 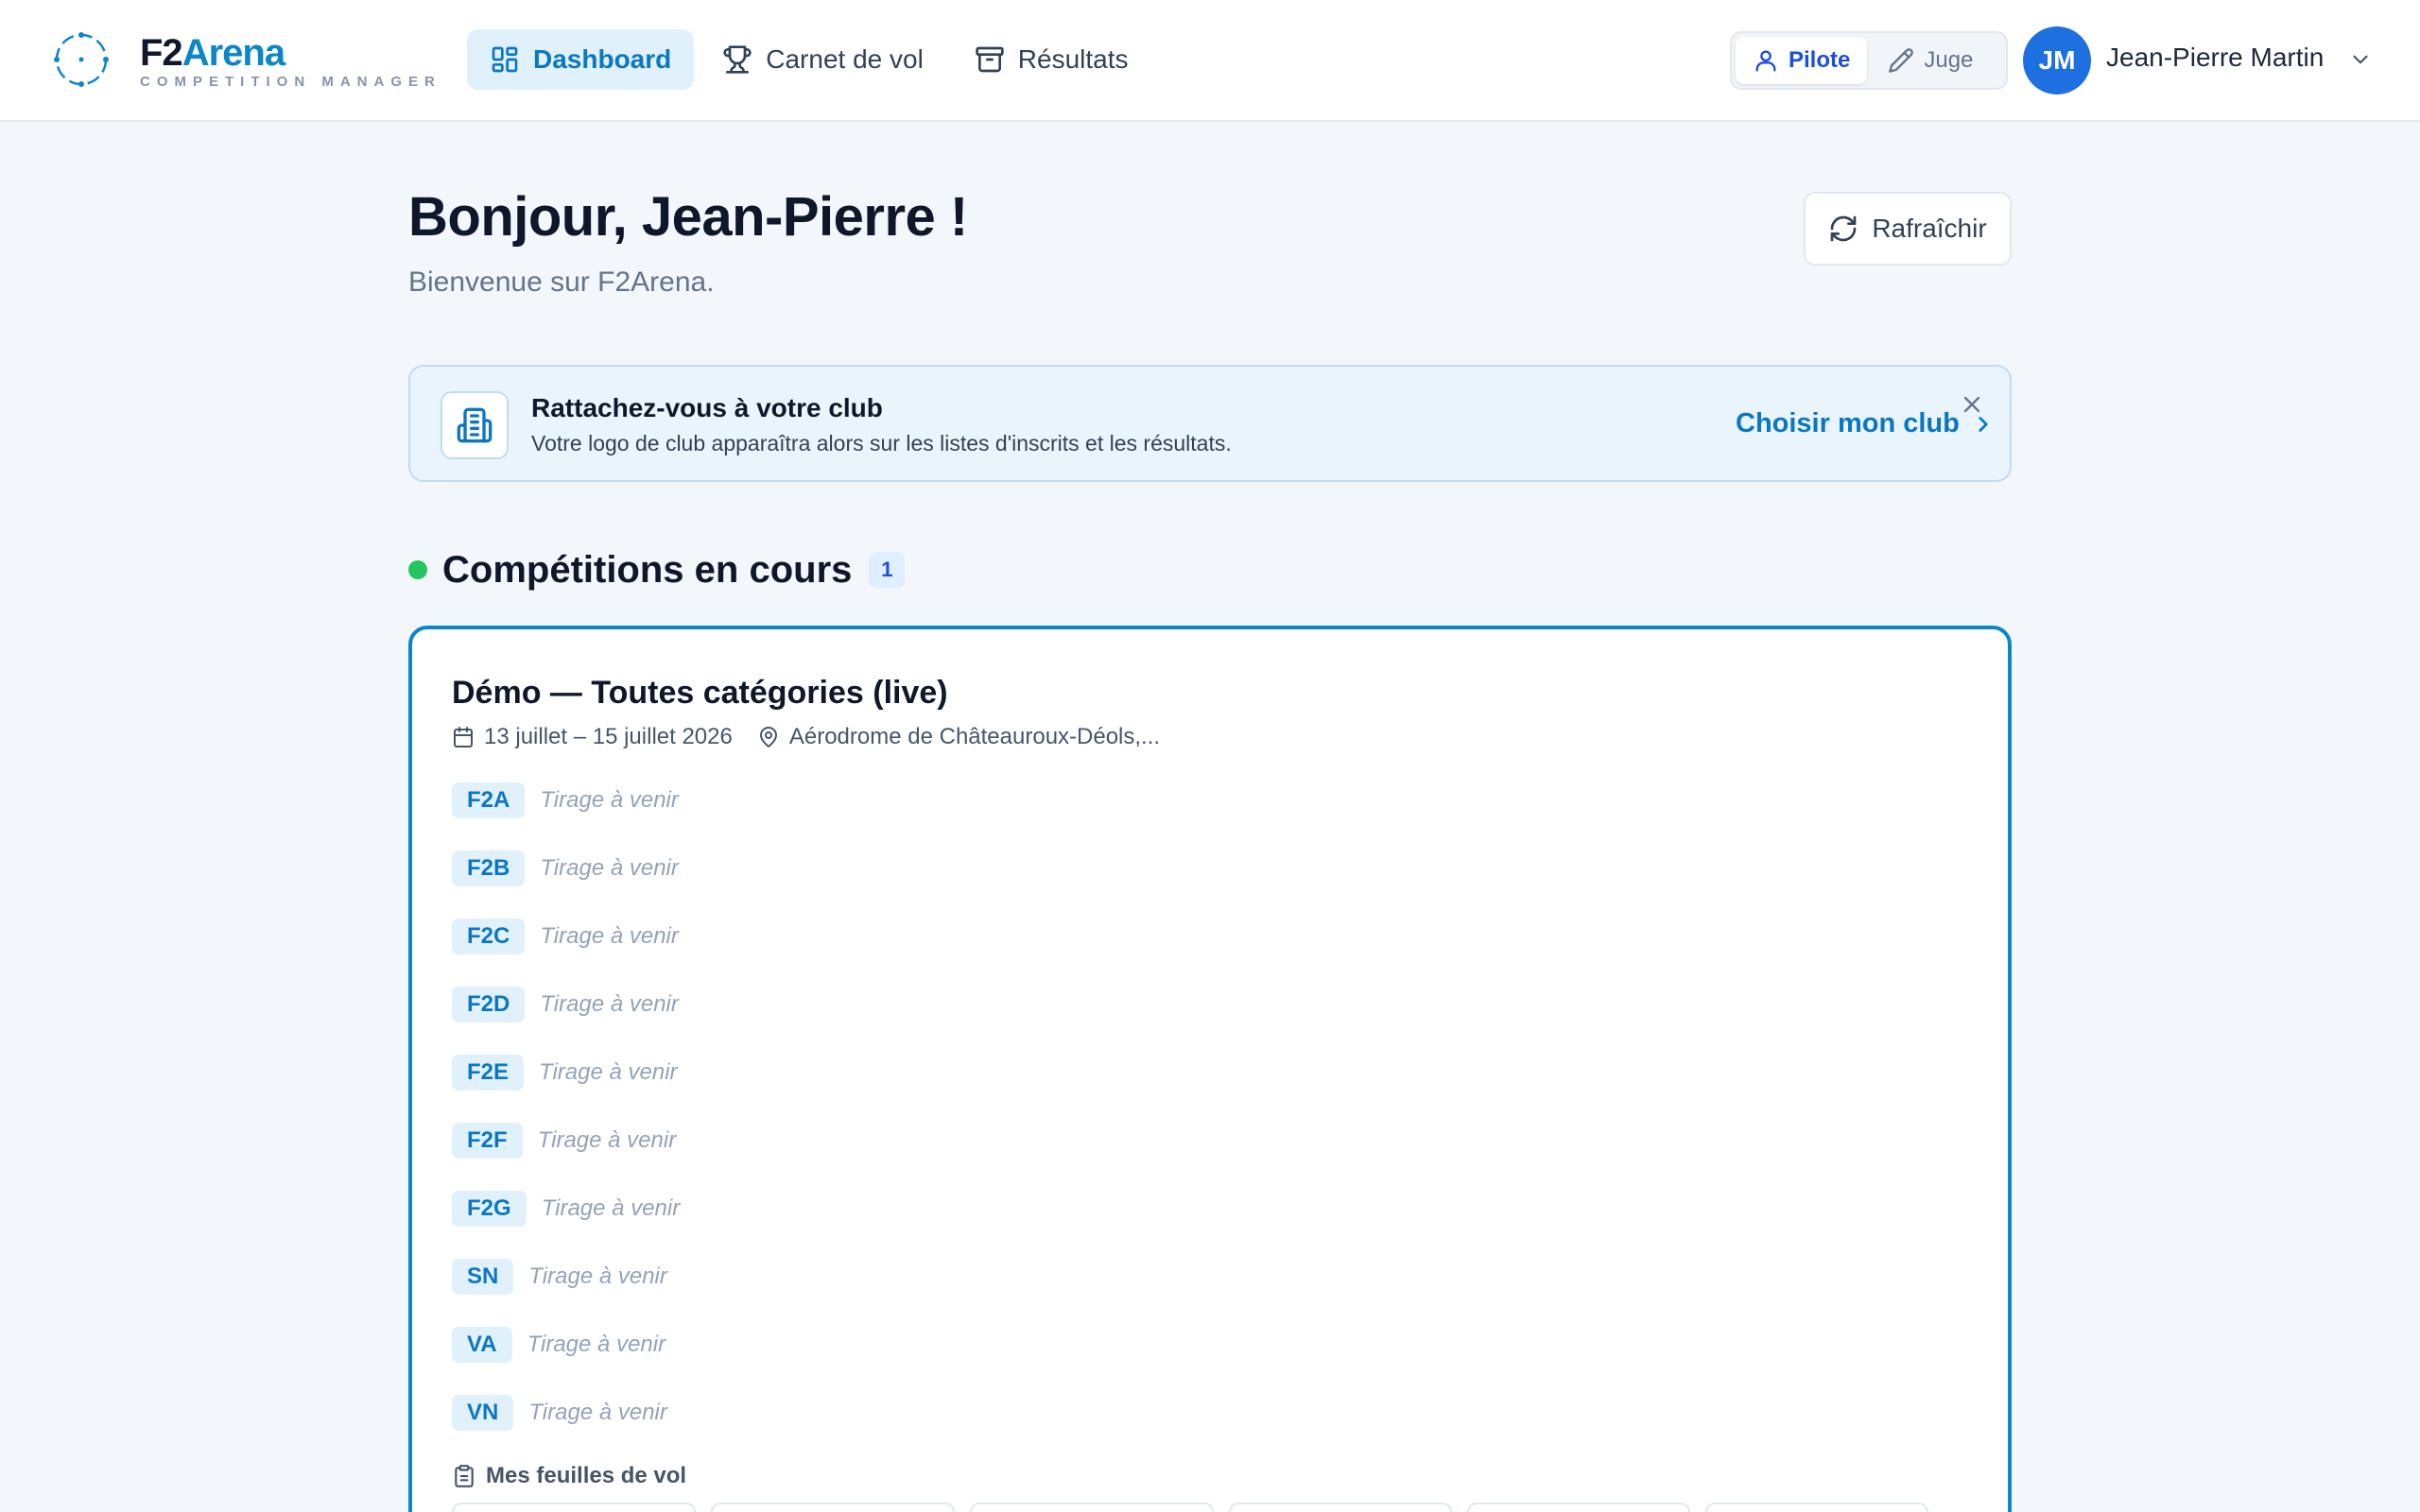 What do you see at coordinates (1972, 404) in the screenshot?
I see `close-icon` at bounding box center [1972, 404].